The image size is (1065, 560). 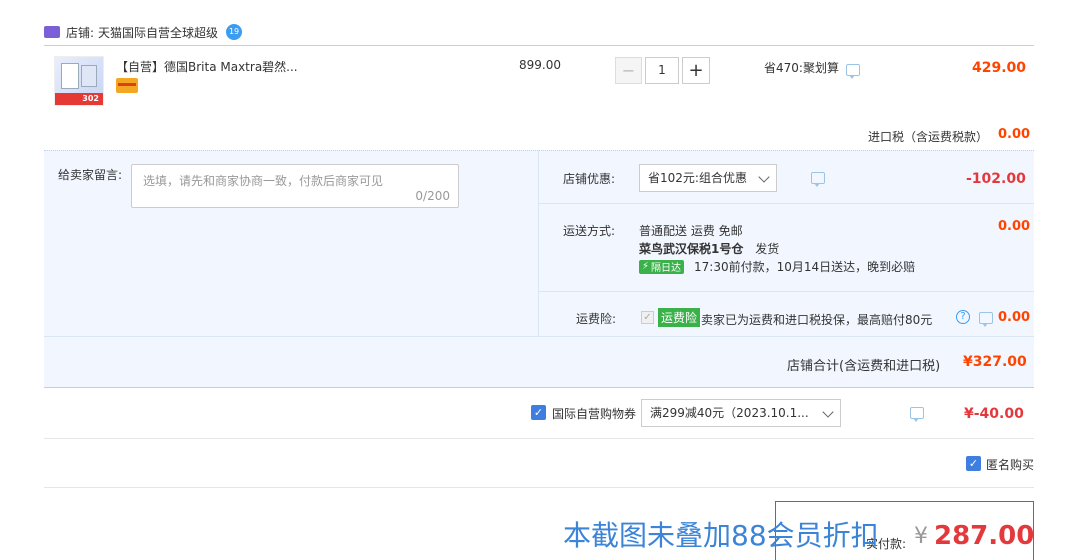 I want to click on coupon-label: 国际自营购物券, so click(x=594, y=414).